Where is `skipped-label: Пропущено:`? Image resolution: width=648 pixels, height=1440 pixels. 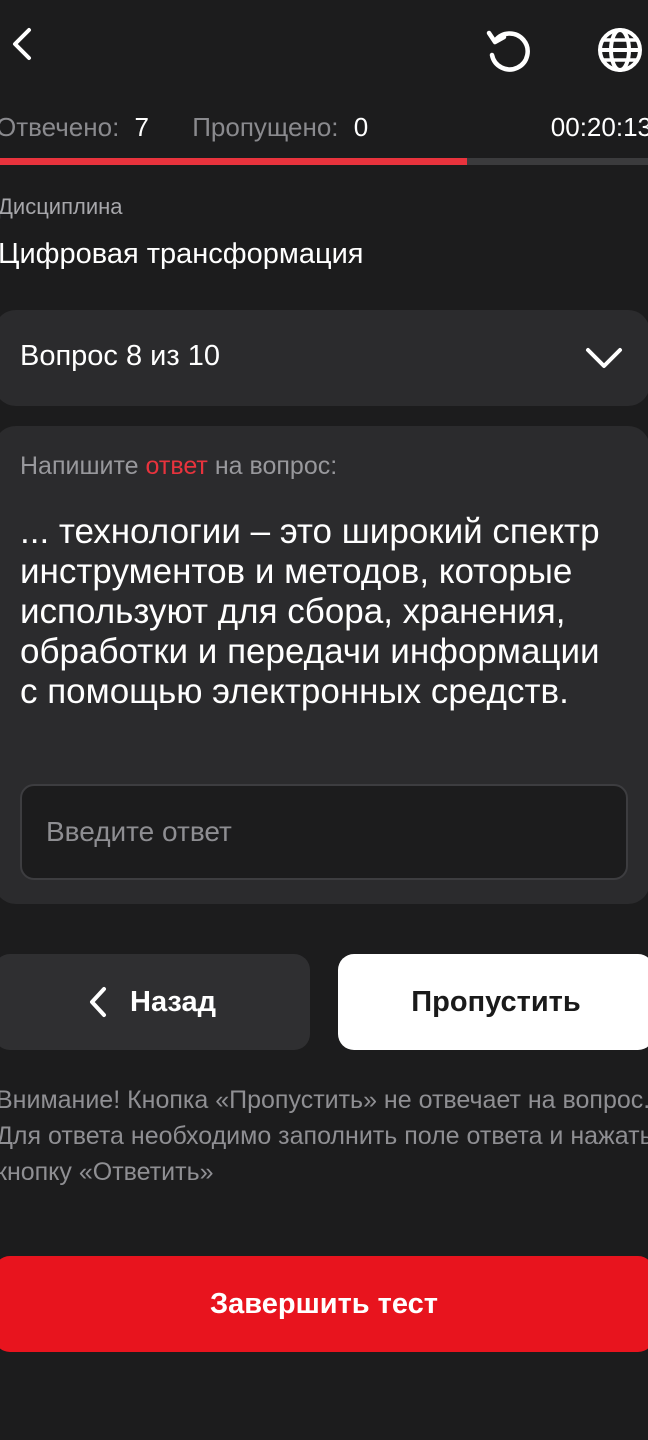 skipped-label: Пропущено: is located at coordinates (265, 127).